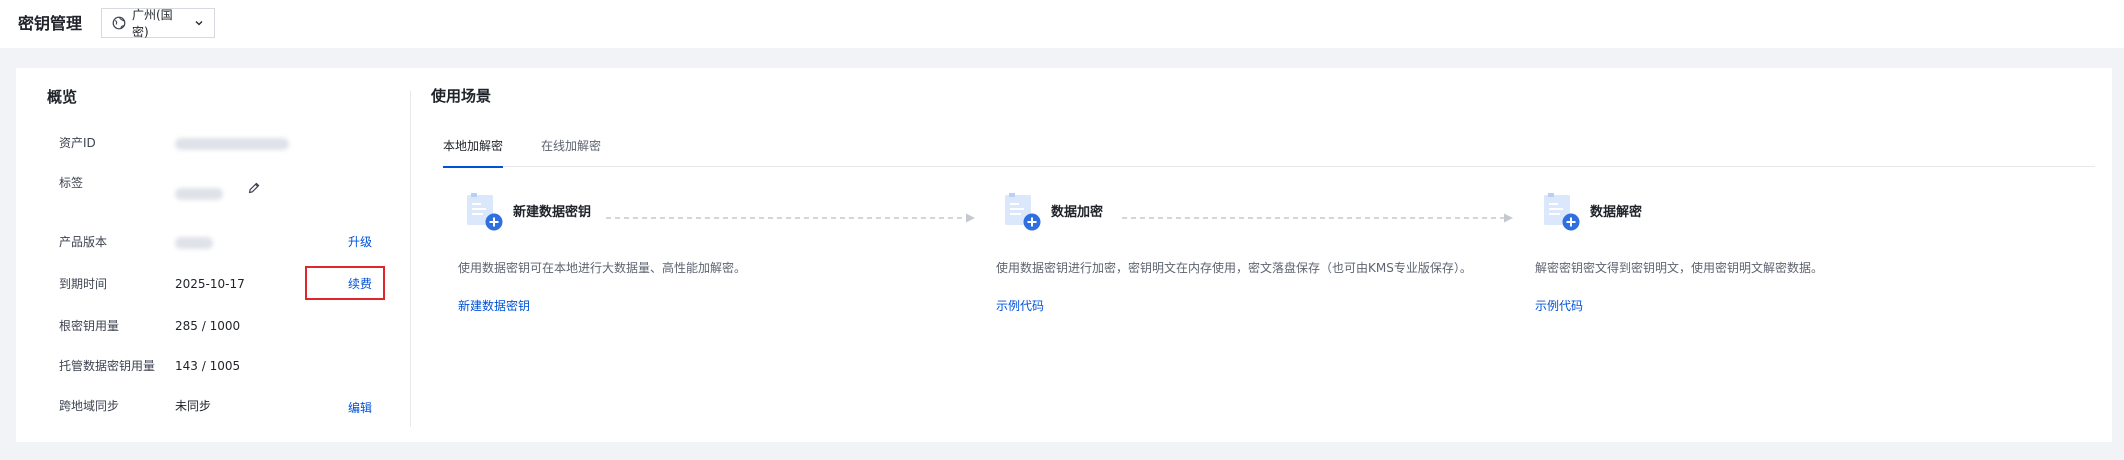 The width and height of the screenshot is (2124, 460). Describe the element at coordinates (119, 23) in the screenshot. I see `globe-icon` at that location.